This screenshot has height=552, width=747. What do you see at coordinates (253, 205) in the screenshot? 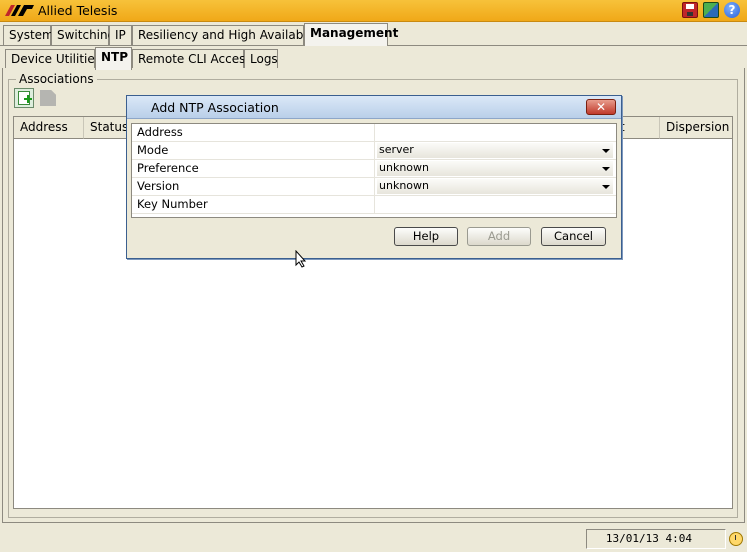
I see `field-label-key-number: Key Number` at bounding box center [253, 205].